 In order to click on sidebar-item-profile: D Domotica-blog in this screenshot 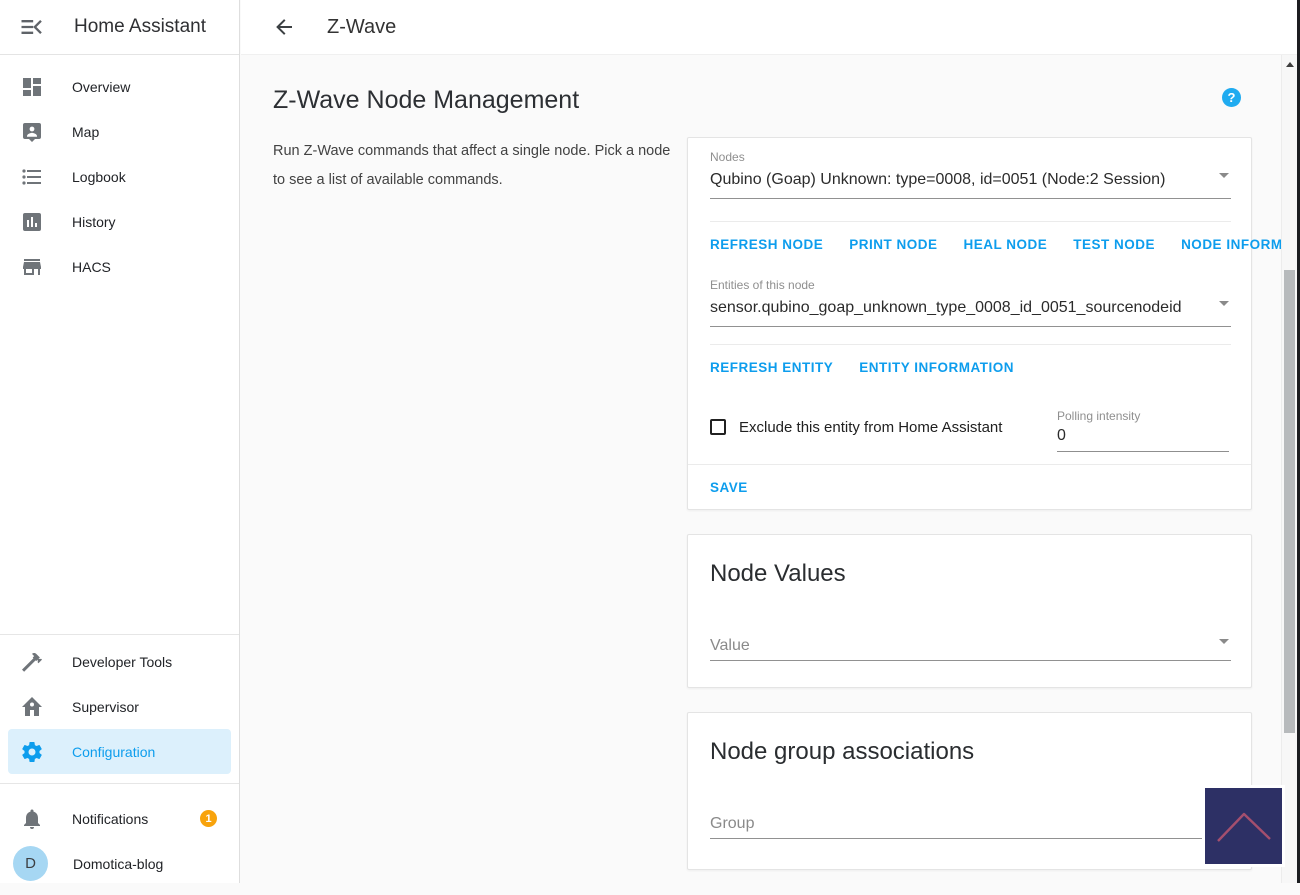, I will do `click(119, 863)`.